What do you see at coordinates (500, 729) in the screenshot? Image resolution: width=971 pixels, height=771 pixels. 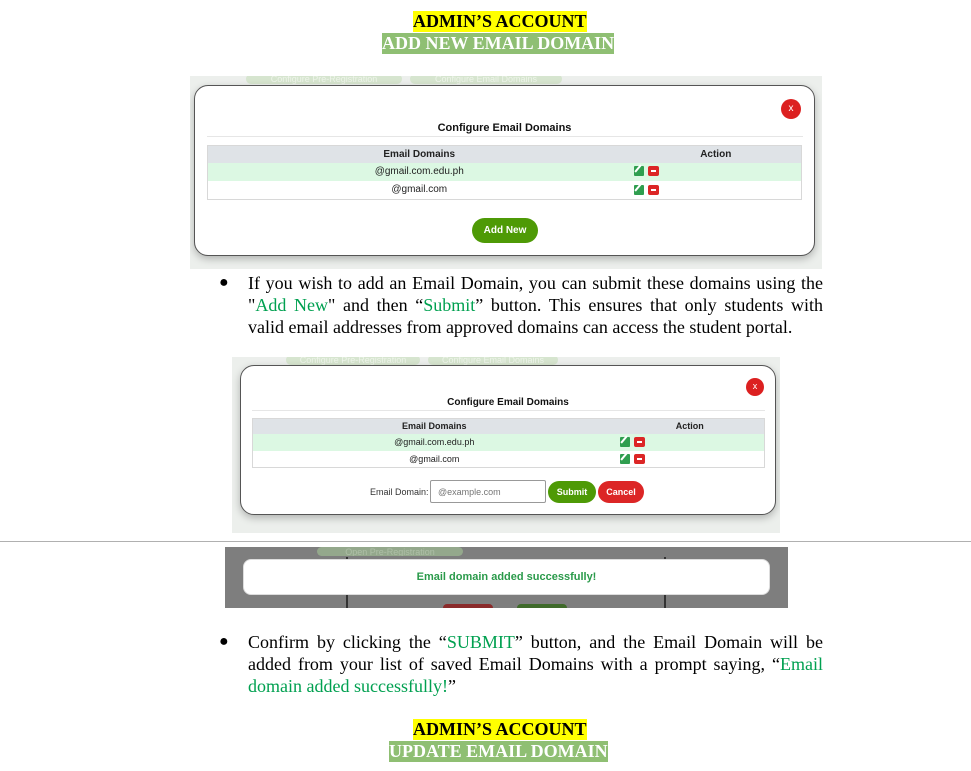 I see `heading-admins-account-bottom: ADMIN’S ACCOUNT` at bounding box center [500, 729].